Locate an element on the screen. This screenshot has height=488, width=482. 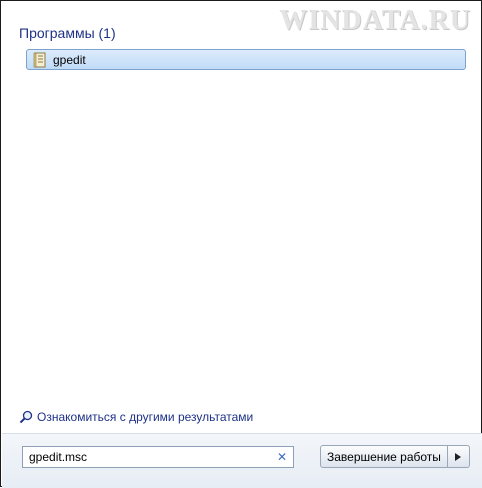
see-more-results-link: Ознакомиться с другими результатами is located at coordinates (136, 417).